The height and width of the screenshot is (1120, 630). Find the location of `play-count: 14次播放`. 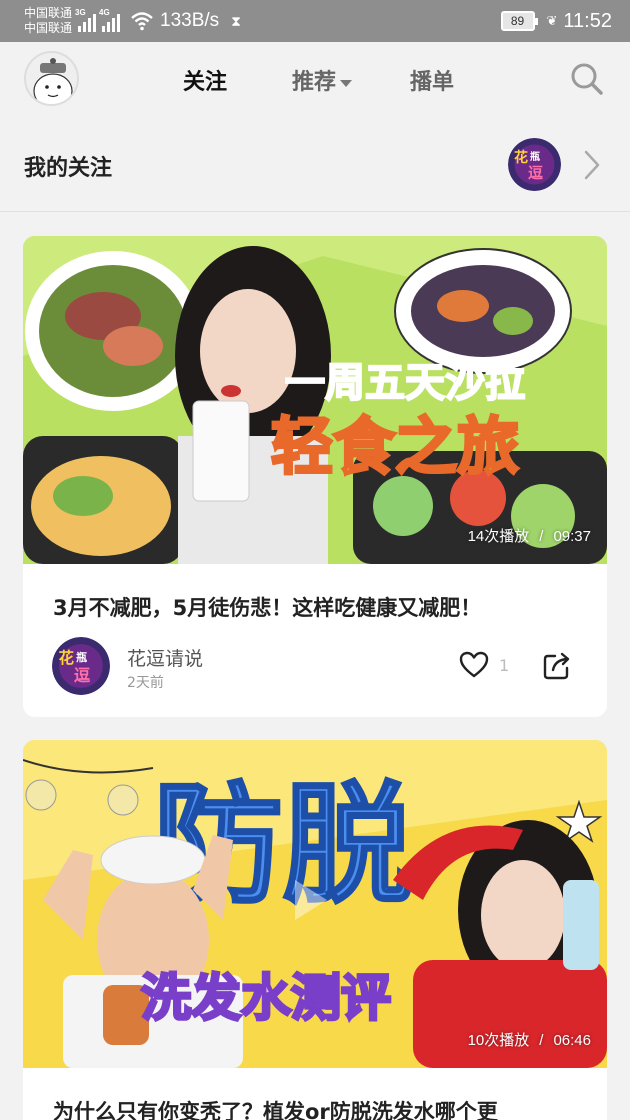

play-count: 14次播放 is located at coordinates (498, 536).